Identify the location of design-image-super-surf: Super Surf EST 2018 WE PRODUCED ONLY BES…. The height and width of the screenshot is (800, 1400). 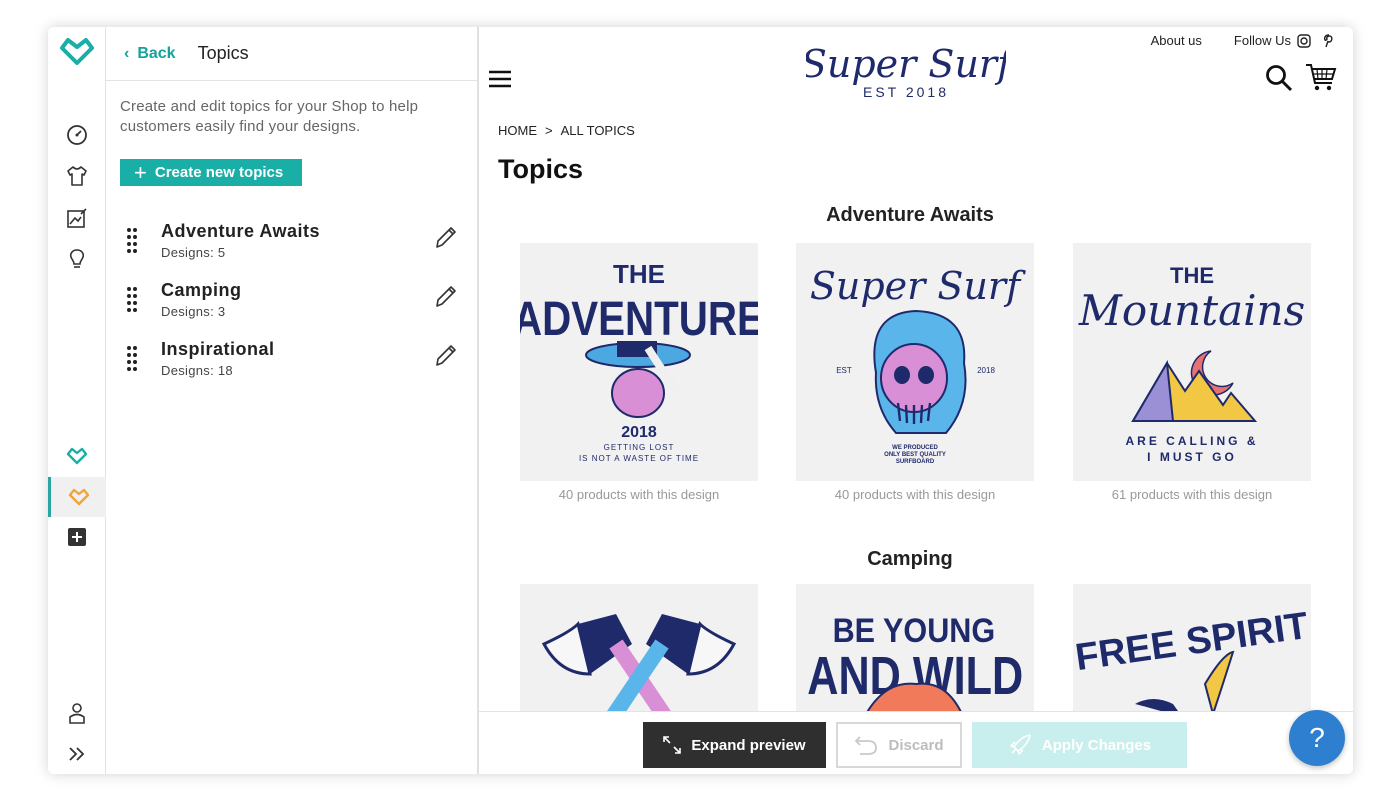
(918, 364).